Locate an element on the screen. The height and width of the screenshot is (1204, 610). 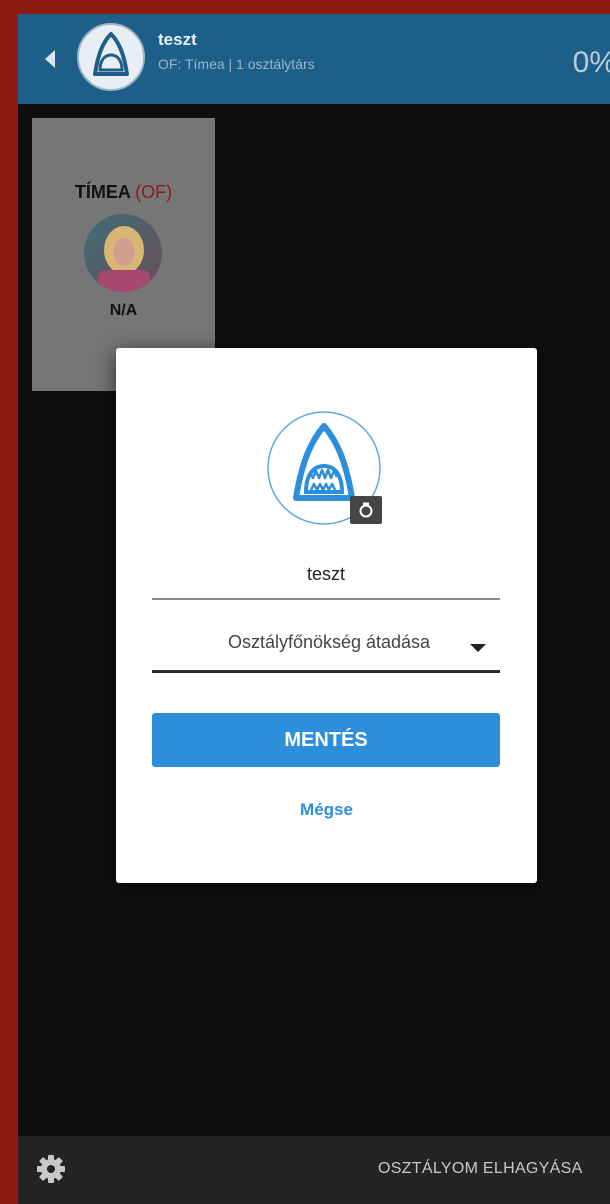
action-select: Osztályfőnökség átadása is located at coordinates (326, 645).